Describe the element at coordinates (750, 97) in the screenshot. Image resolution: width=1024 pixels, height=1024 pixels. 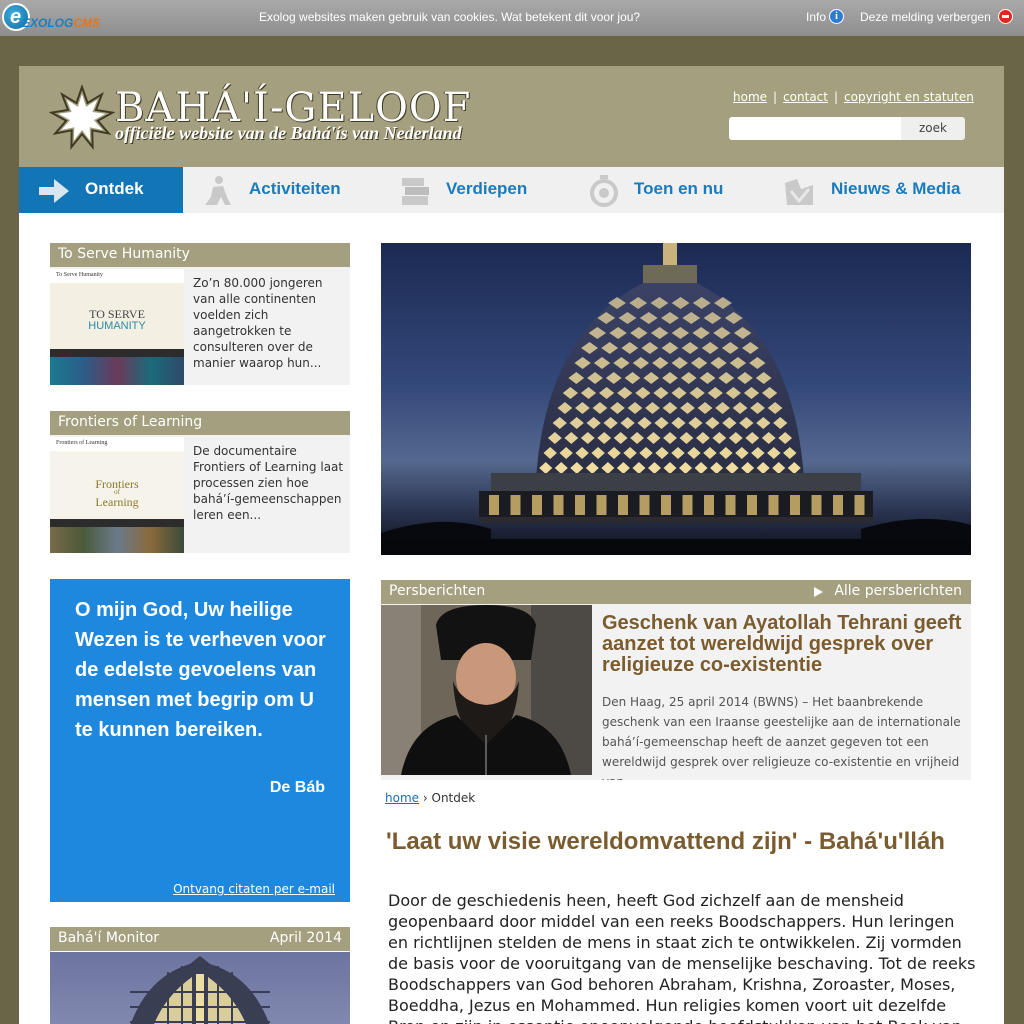
I see `top-link-home: home` at that location.